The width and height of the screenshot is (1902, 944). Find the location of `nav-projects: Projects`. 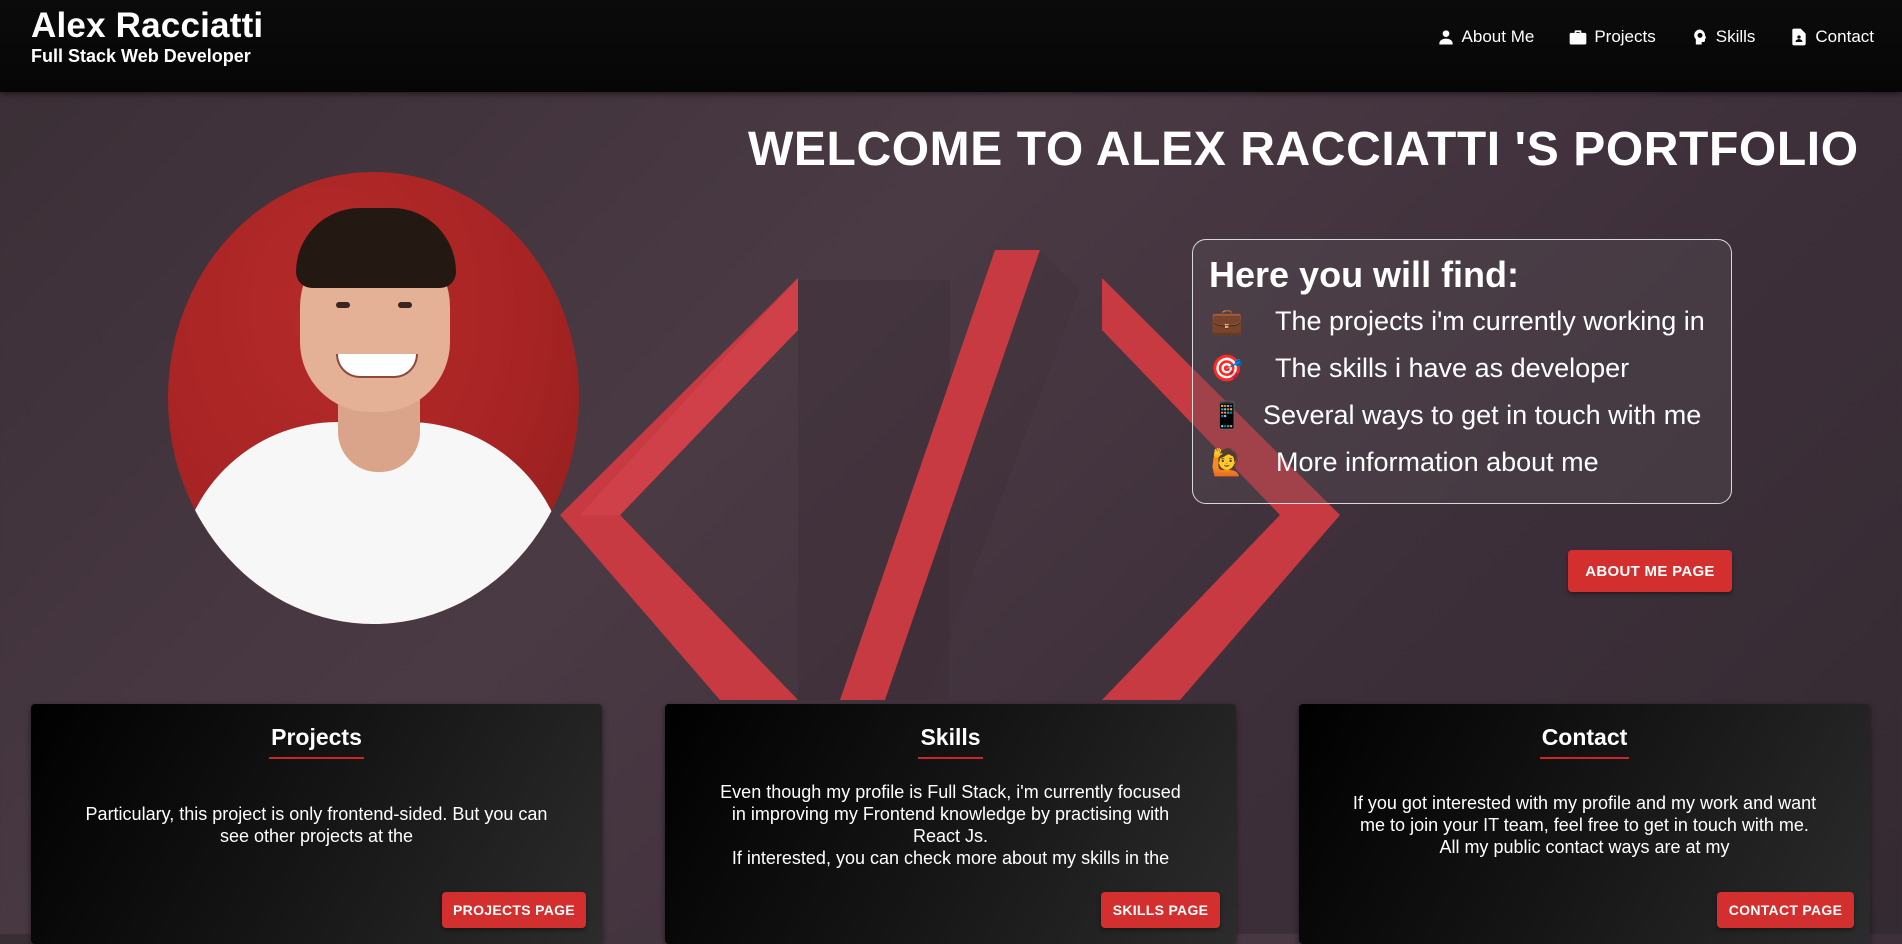

nav-projects: Projects is located at coordinates (1612, 37).